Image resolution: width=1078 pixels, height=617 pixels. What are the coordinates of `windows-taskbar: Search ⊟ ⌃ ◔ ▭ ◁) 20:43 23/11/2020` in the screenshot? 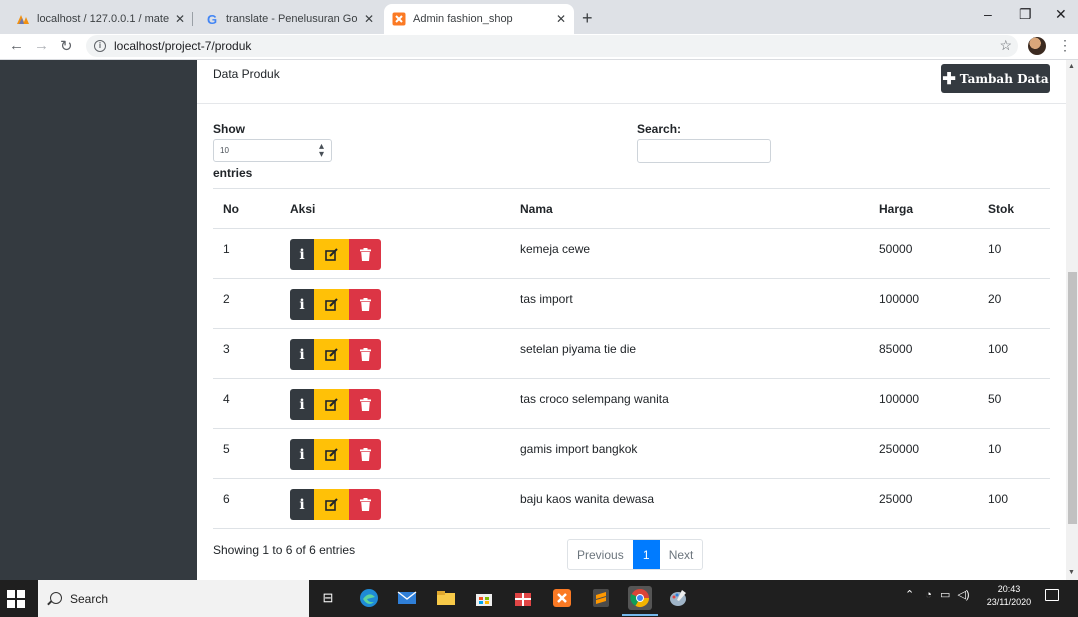 It's located at (539, 598).